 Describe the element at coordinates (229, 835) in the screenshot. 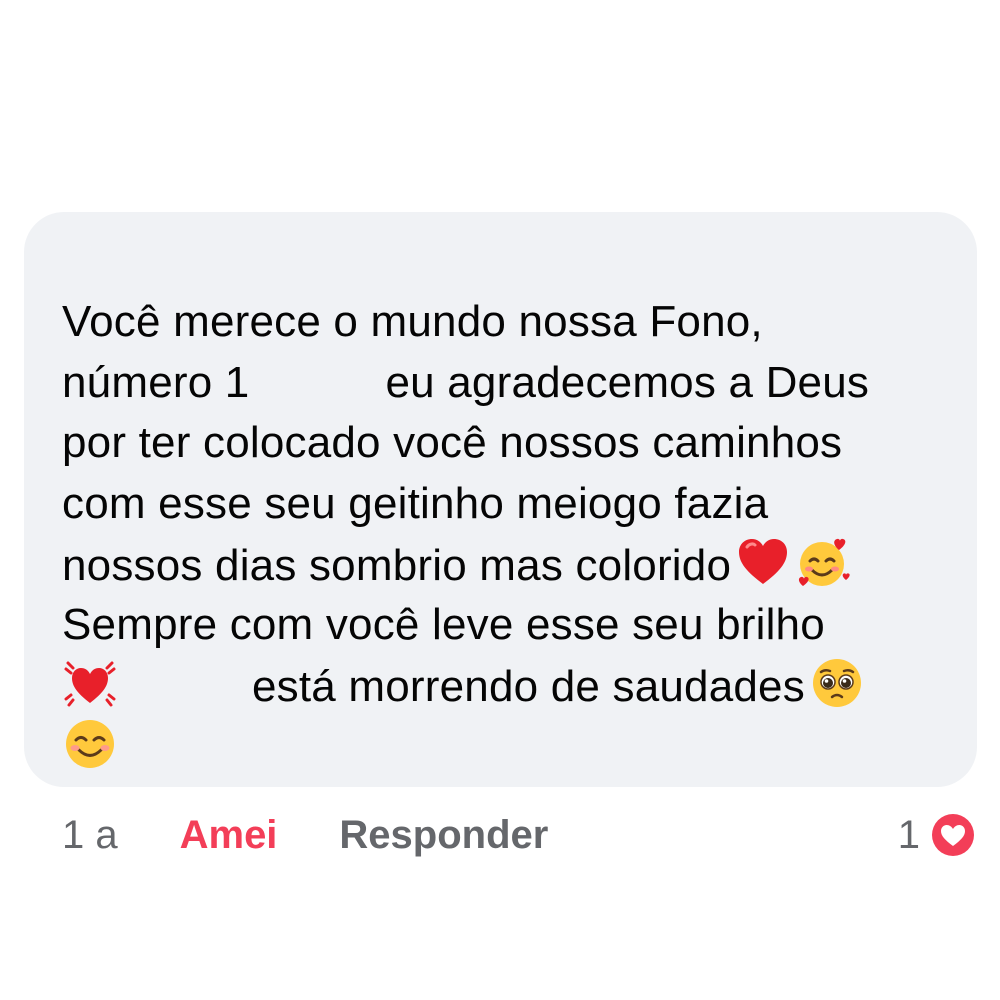

I see `love-reaction-button: Amei` at that location.